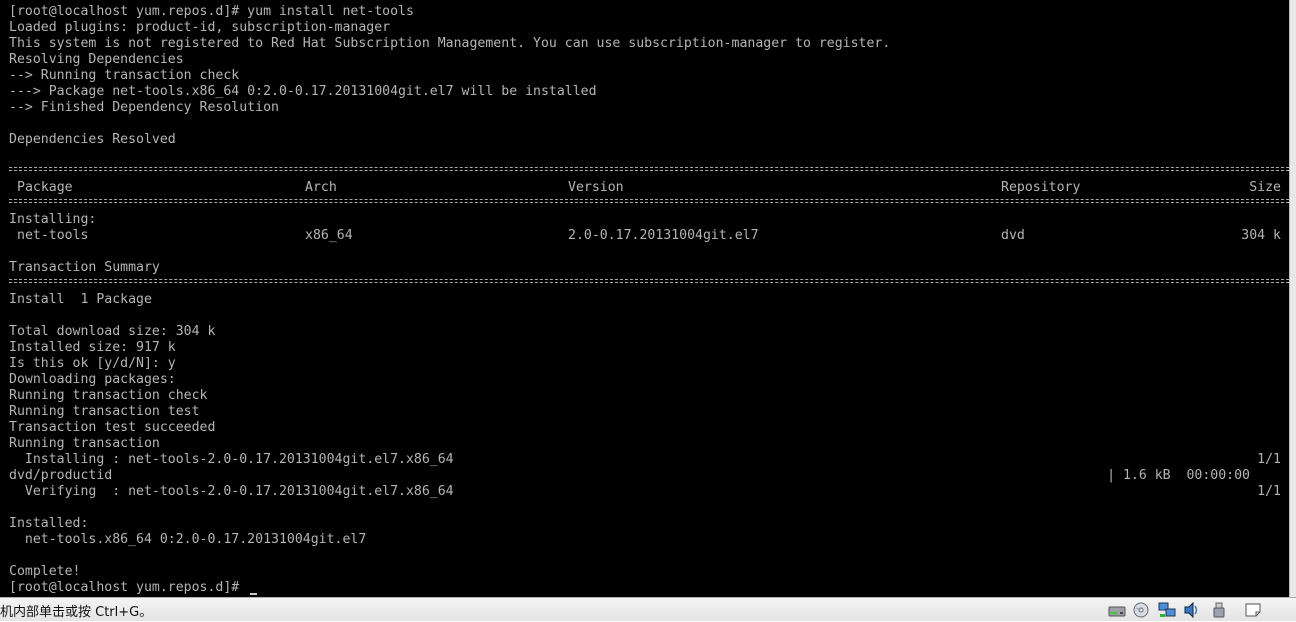 The image size is (1296, 622). What do you see at coordinates (45, 187) in the screenshot?
I see `column-header-package: Package` at bounding box center [45, 187].